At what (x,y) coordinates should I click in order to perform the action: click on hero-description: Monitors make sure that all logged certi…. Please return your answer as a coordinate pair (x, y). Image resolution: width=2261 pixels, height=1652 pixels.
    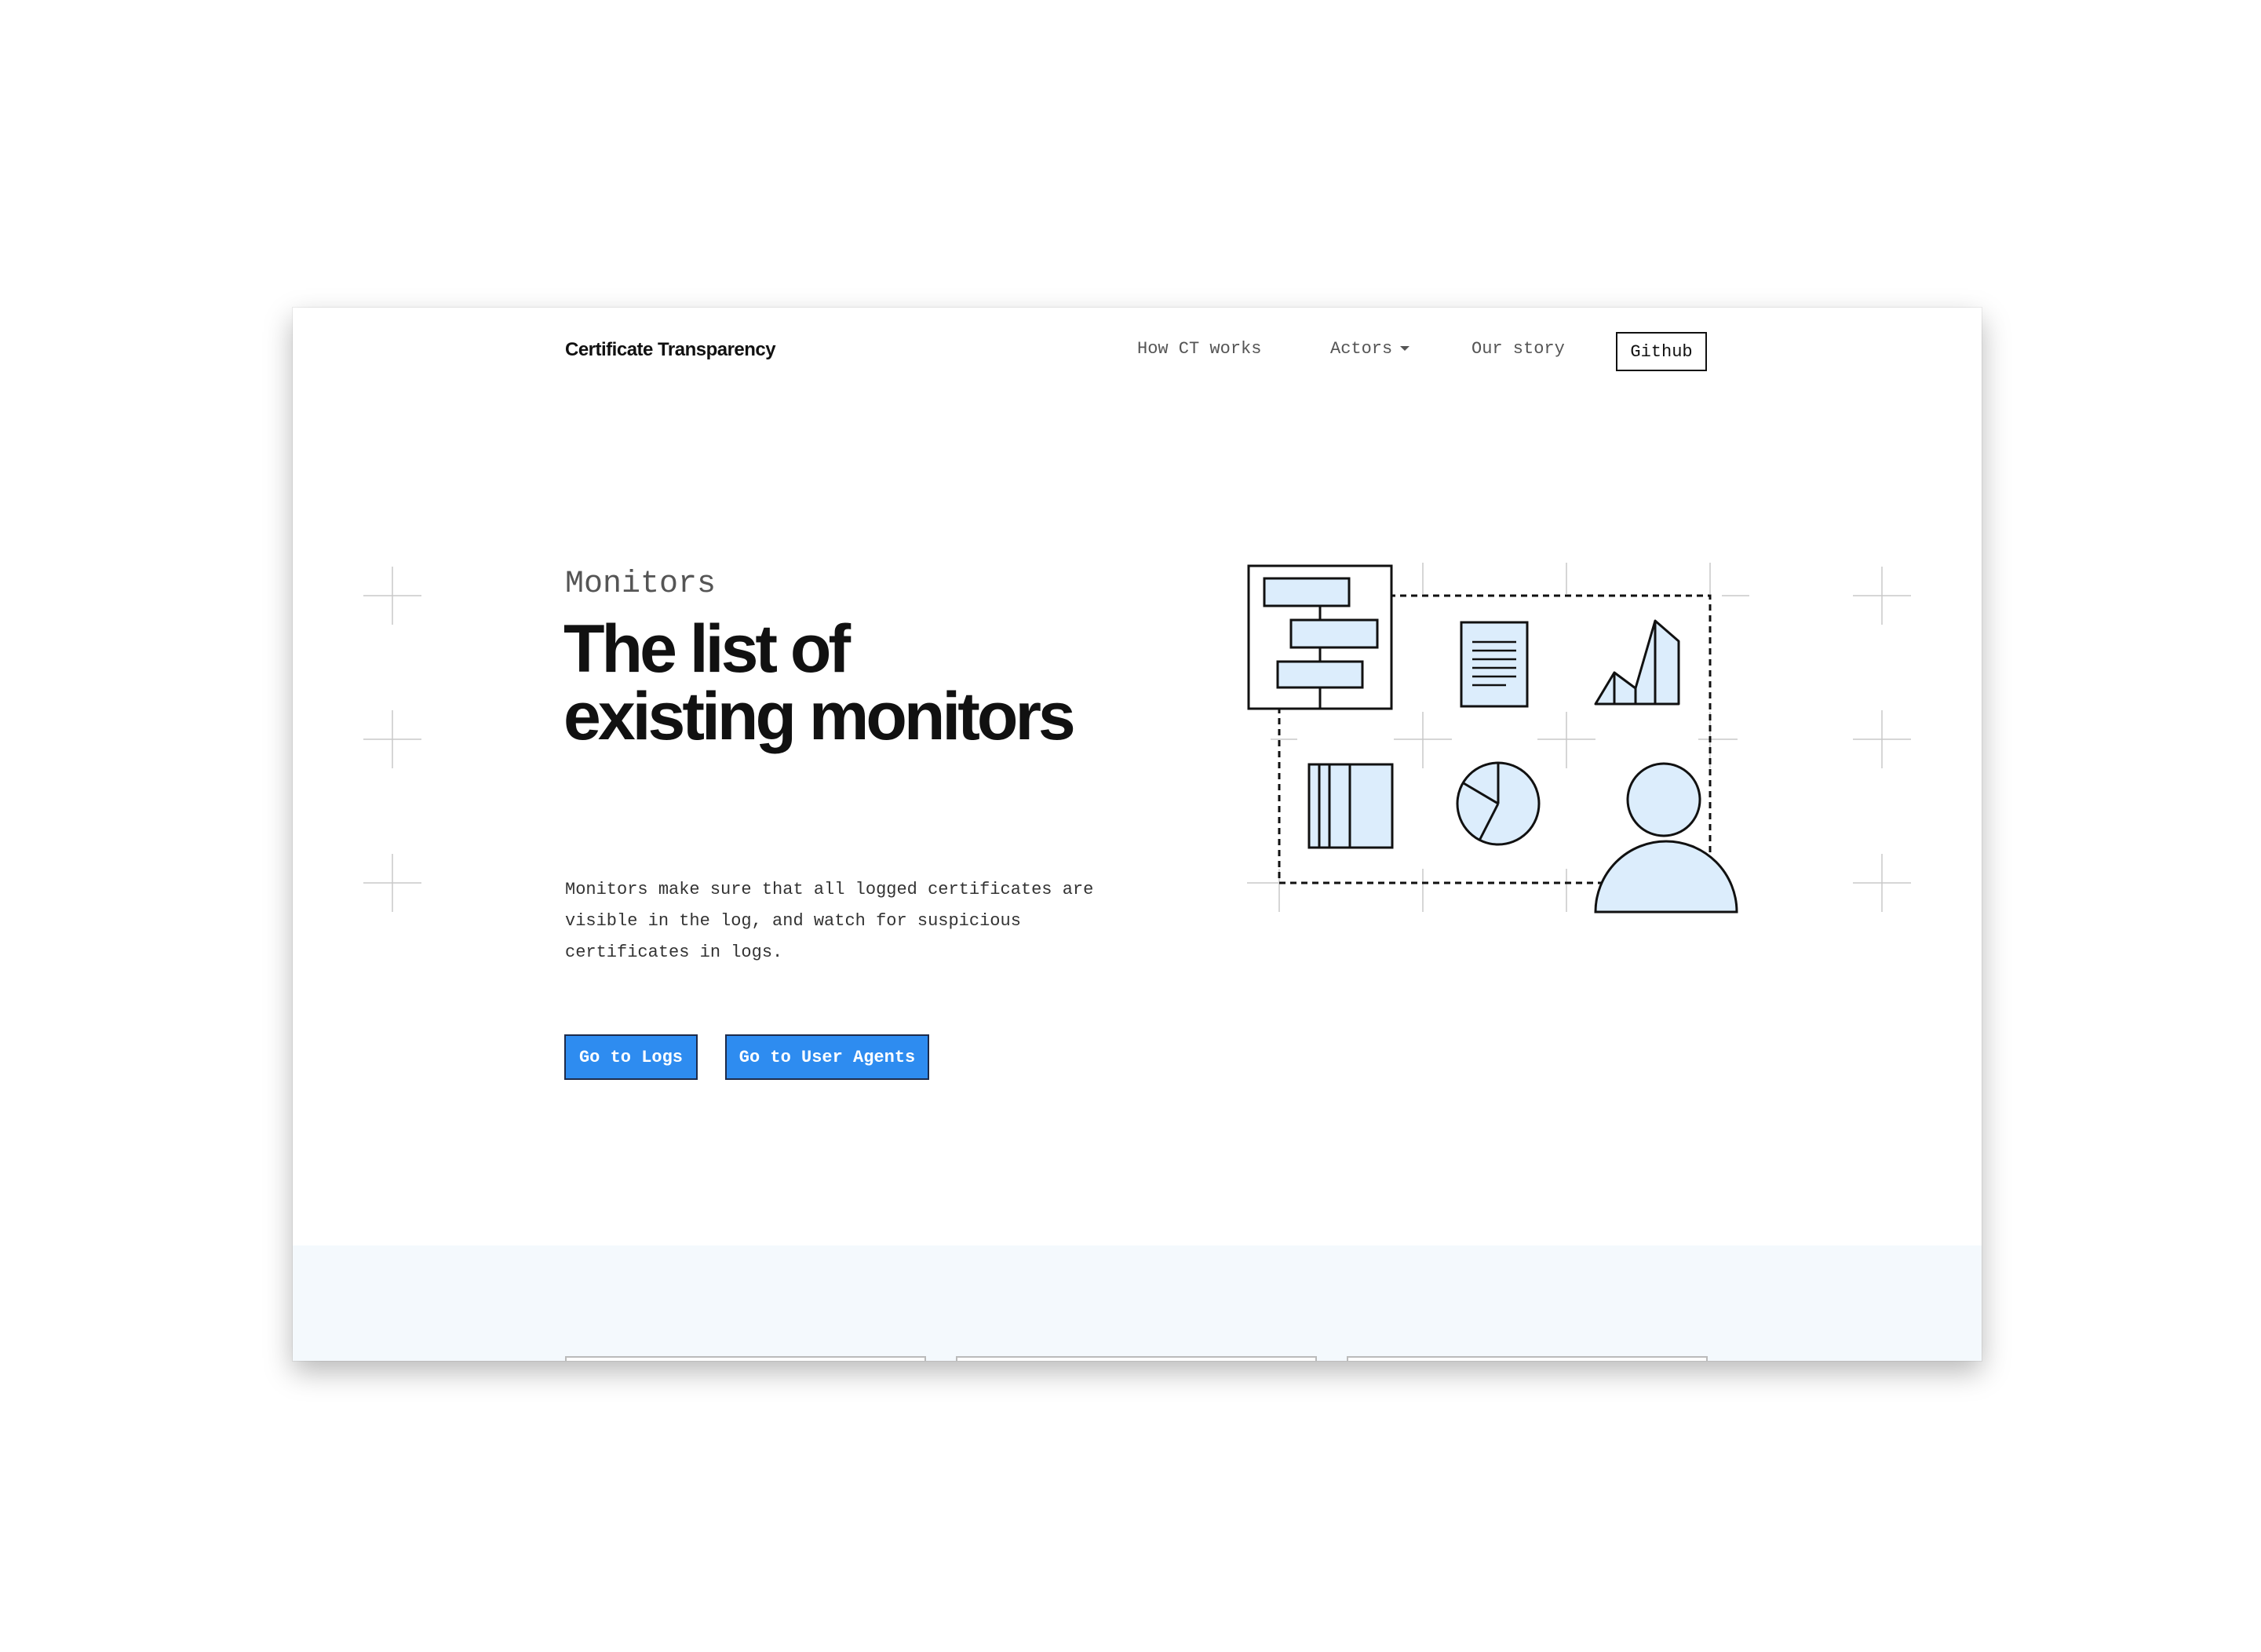
    Looking at the image, I should click on (830, 921).